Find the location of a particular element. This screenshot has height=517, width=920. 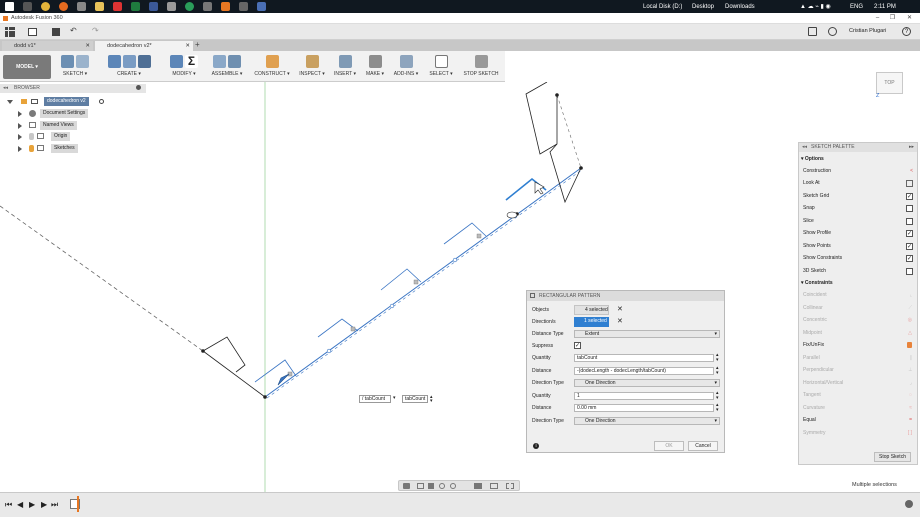

firefox-icon is located at coordinates (63, 6).